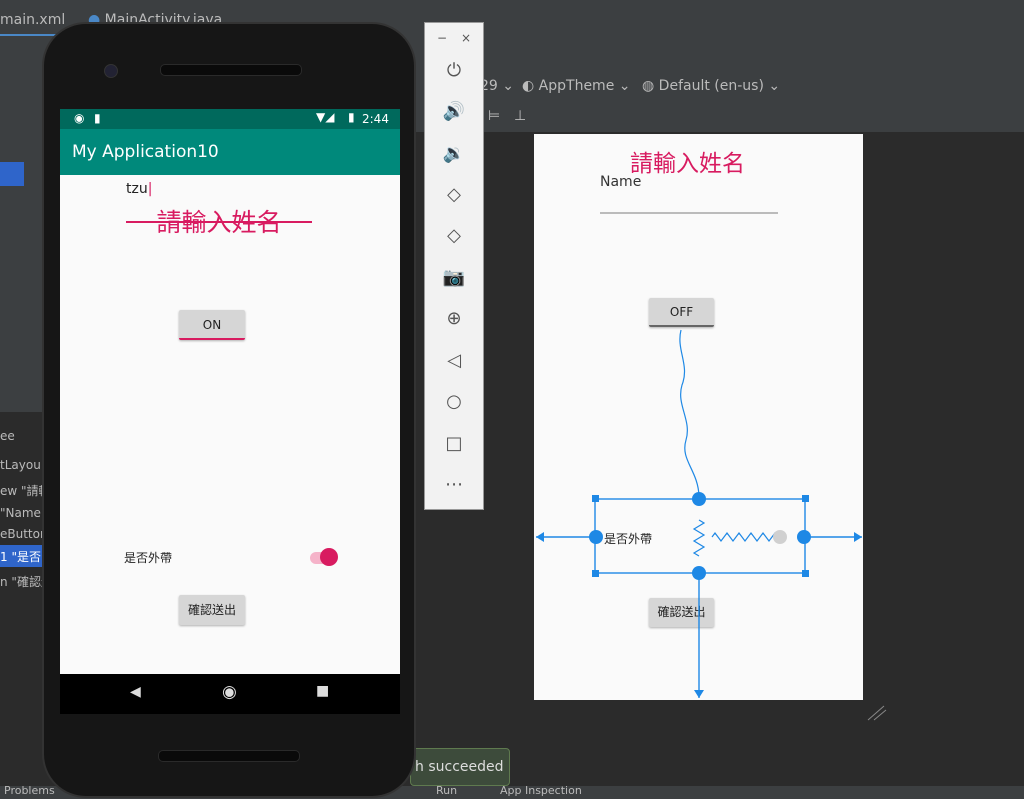  Describe the element at coordinates (805, 498) in the screenshot. I see `resize-handle-tr` at that location.